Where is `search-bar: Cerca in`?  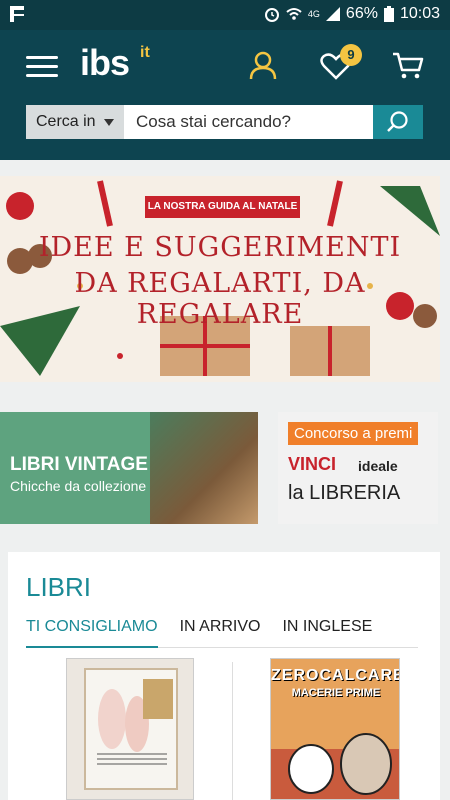 search-bar: Cerca in is located at coordinates (224, 122).